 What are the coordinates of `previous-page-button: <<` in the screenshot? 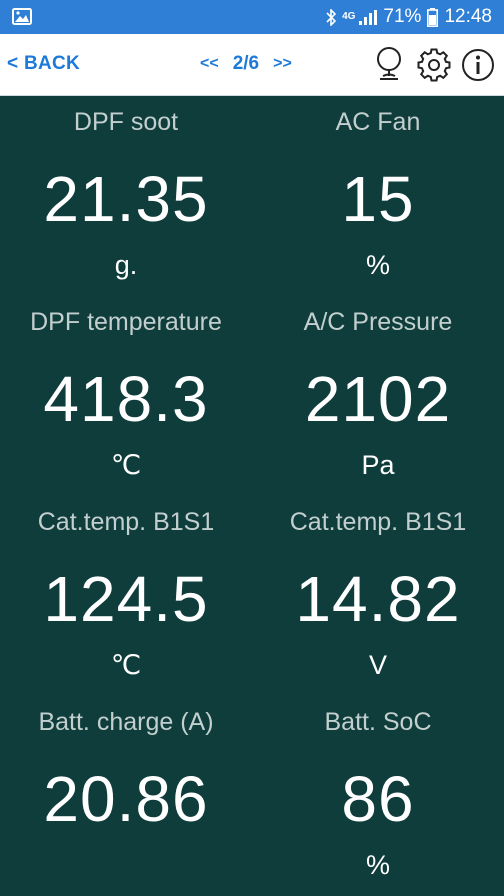 It's located at (209, 64).